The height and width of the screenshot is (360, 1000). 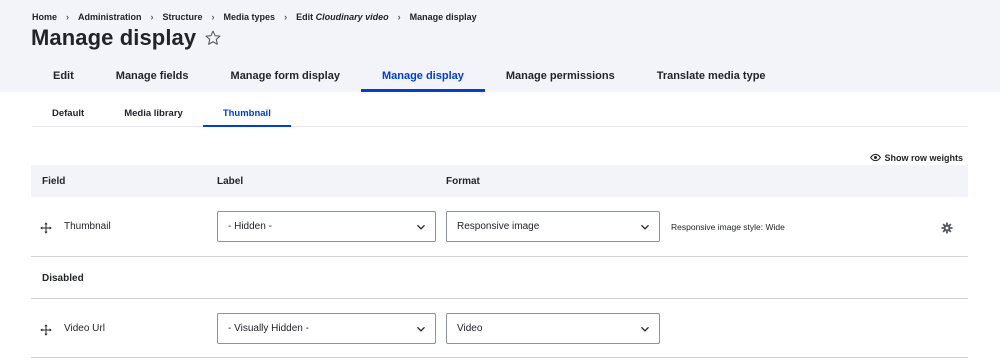 I want to click on label-select-video-url: - Visually Hidden -, so click(x=326, y=328).